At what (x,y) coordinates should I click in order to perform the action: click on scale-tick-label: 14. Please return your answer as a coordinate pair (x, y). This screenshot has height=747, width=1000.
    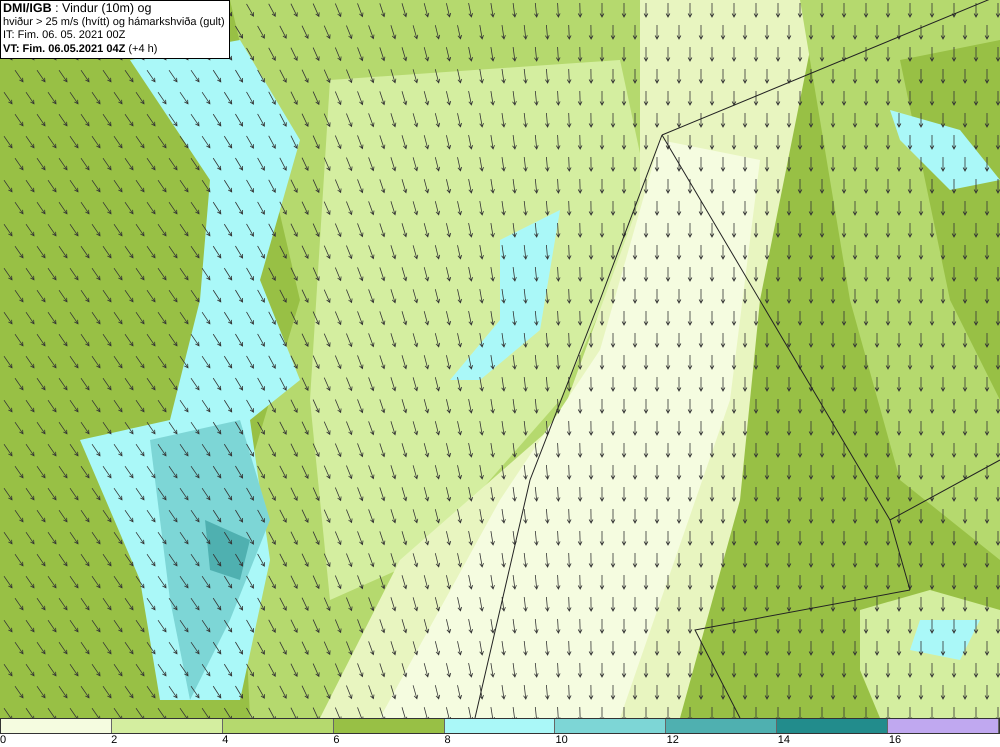
    Looking at the image, I should click on (784, 740).